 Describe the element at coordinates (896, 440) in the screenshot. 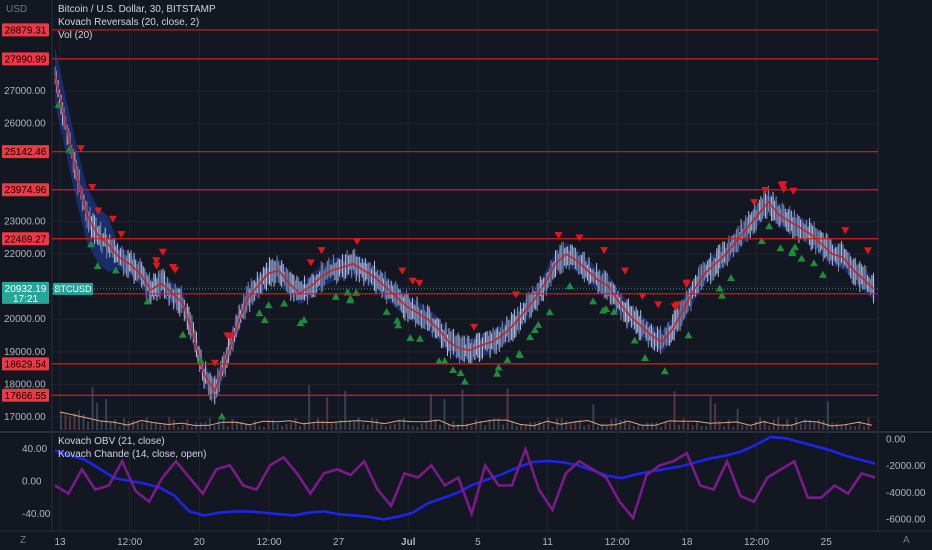

I see `indicator-right-tick: 0.00` at that location.